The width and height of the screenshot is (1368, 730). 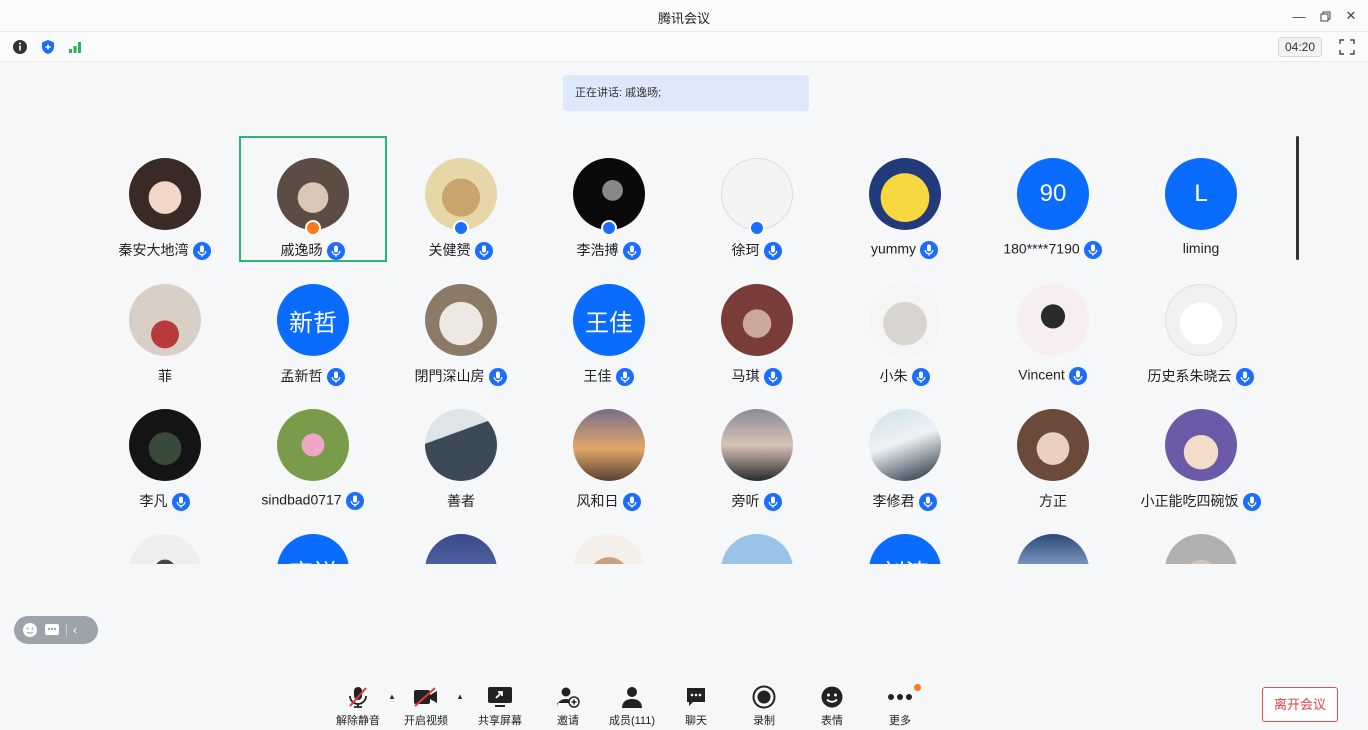 What do you see at coordinates (20, 47) in the screenshot?
I see `info-icon` at bounding box center [20, 47].